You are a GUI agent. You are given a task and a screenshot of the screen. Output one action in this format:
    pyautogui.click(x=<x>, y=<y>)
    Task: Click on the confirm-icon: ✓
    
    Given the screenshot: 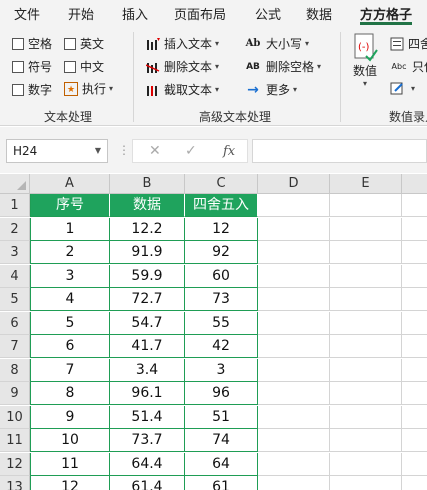 What is the action you would take?
    pyautogui.click(x=191, y=151)
    